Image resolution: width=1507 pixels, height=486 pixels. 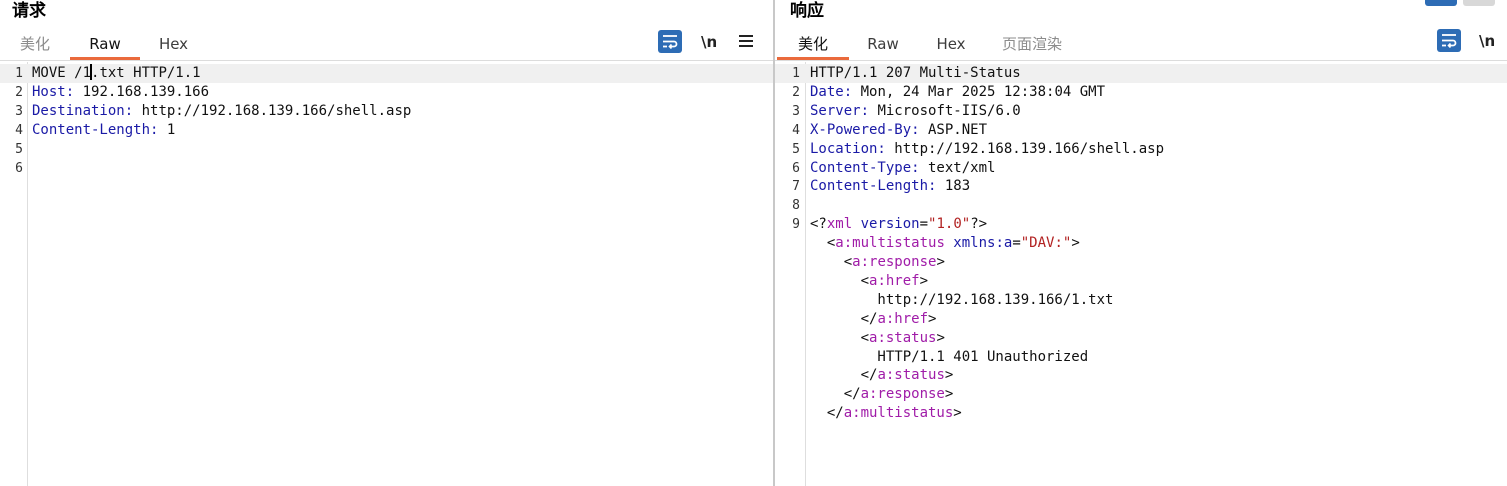 What do you see at coordinates (386, 168) in the screenshot?
I see `code-line: 6` at bounding box center [386, 168].